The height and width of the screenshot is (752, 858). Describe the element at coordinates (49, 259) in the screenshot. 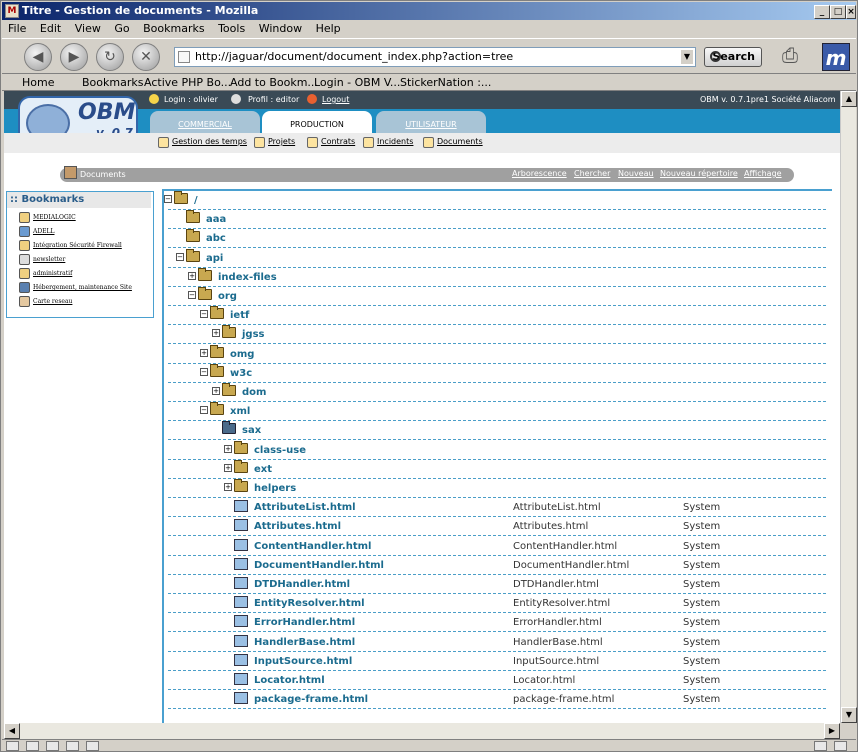

I see `bookmark-item: newsletter` at that location.